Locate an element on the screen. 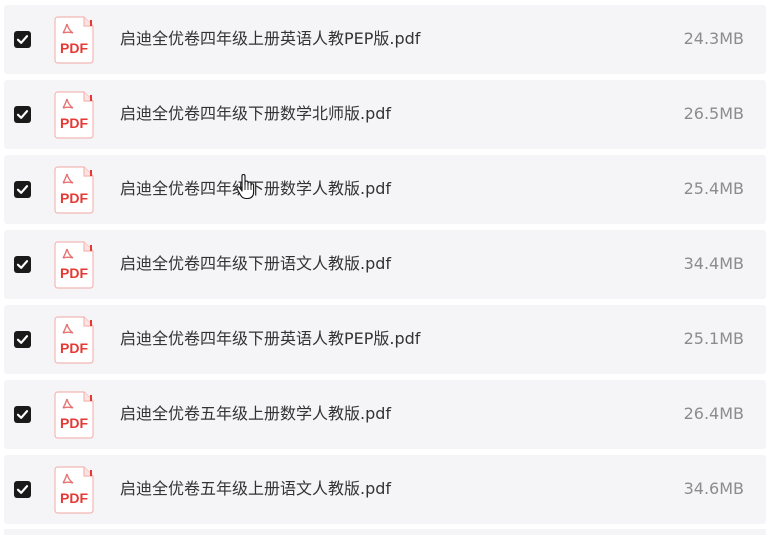 The image size is (766, 535). file-size: 26.5MB is located at coordinates (713, 113).